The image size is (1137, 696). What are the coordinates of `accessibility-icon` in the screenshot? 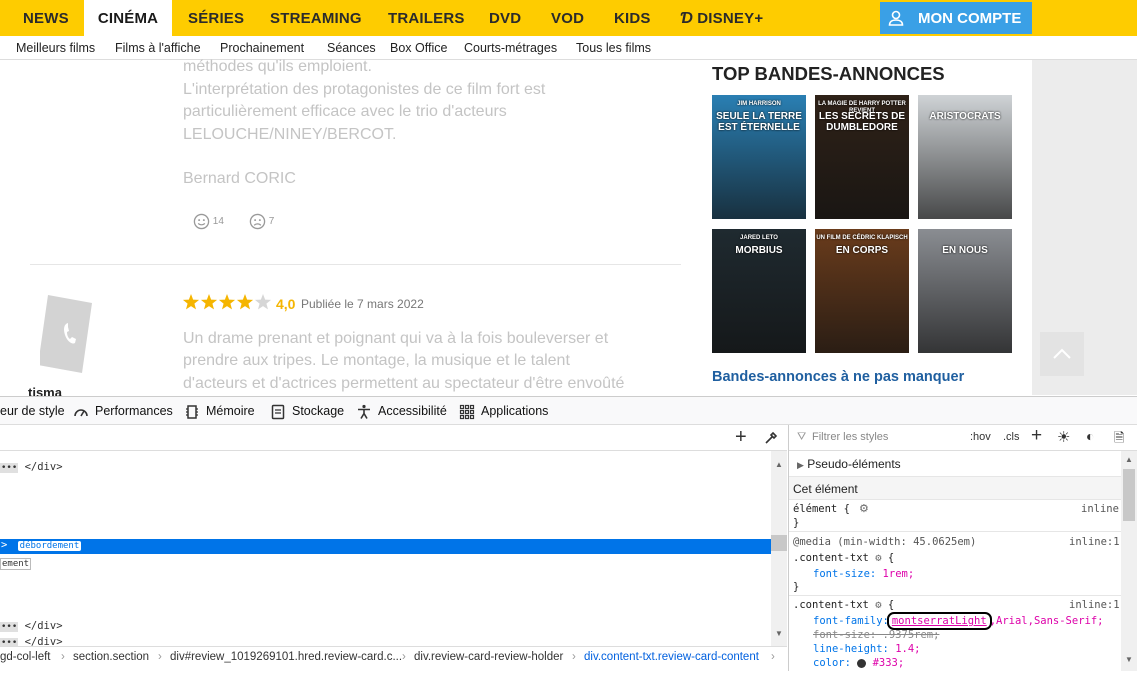 It's located at (364, 411).